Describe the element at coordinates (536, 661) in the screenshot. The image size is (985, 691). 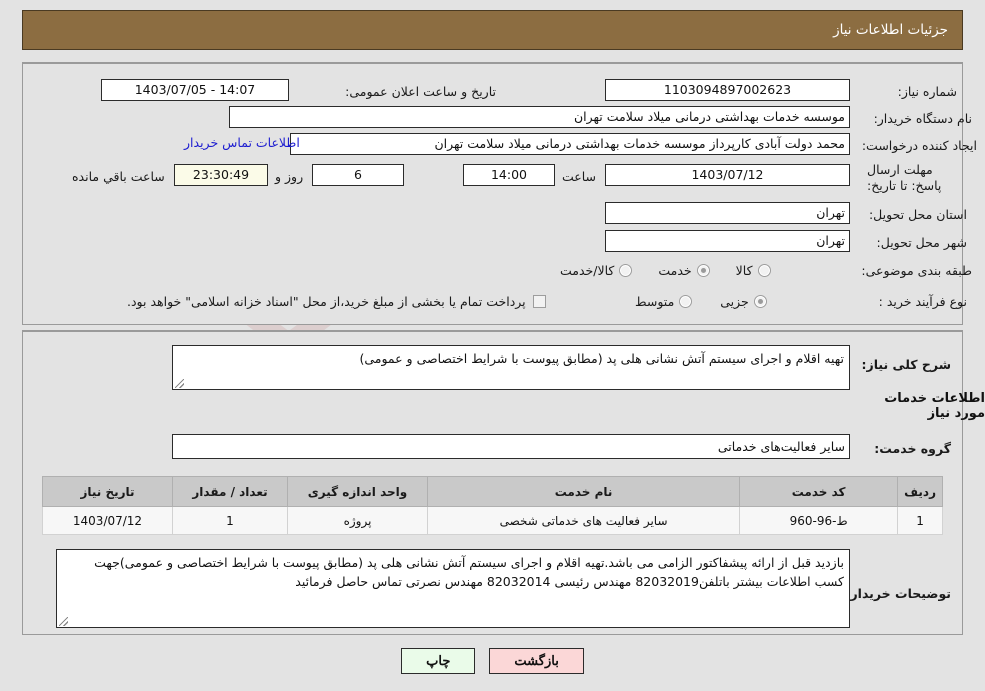
I see `back-button: بازگشت` at that location.